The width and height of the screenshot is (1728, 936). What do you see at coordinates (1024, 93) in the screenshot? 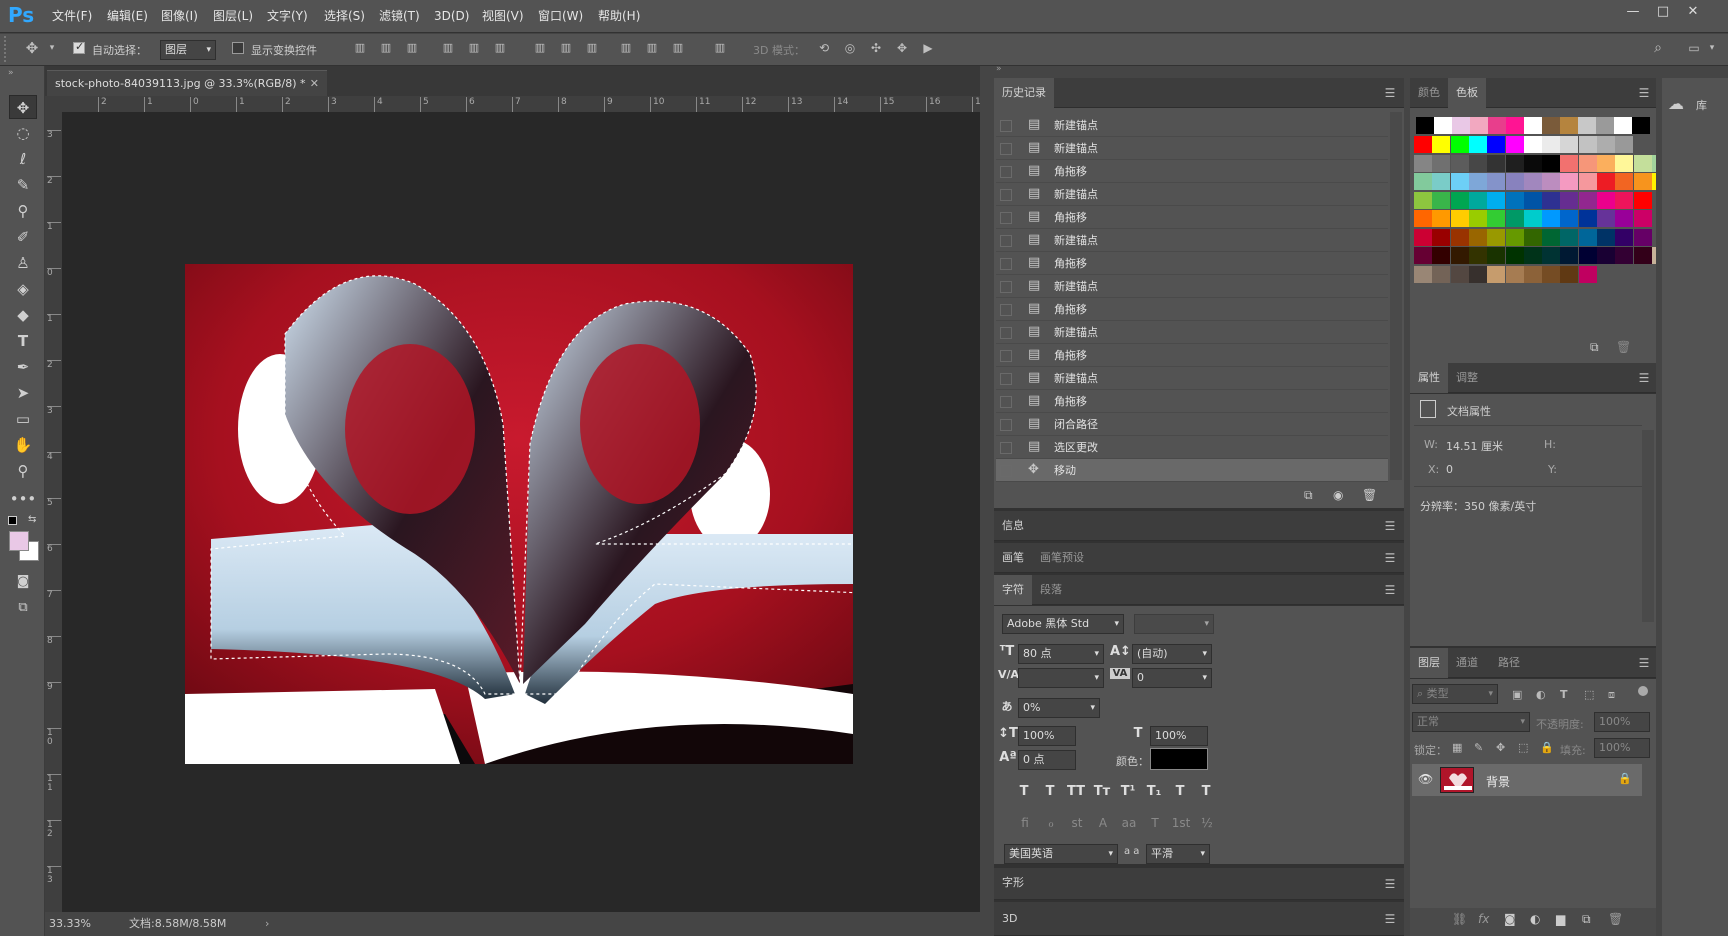
I see `tab-history: 历史记录` at bounding box center [1024, 93].